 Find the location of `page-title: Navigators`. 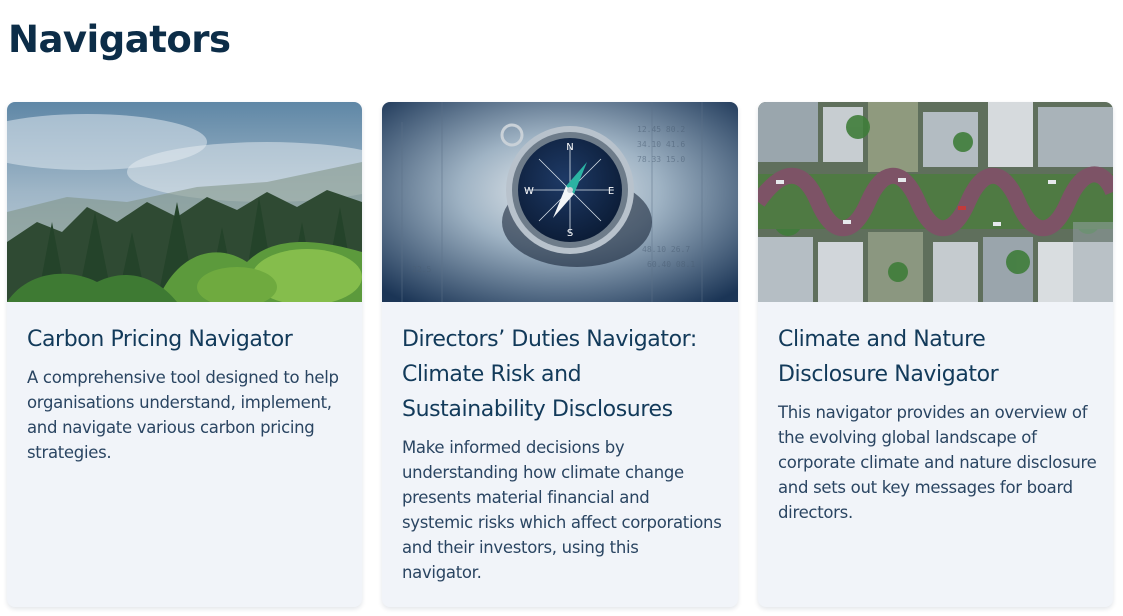

page-title: Navigators is located at coordinates (119, 39).